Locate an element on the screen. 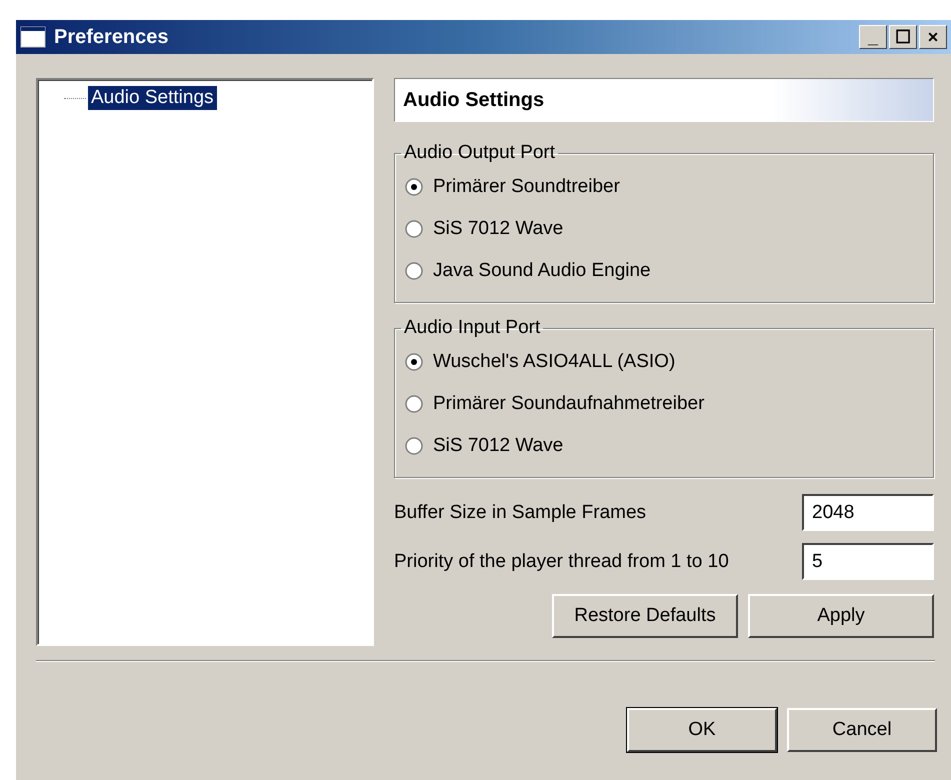  radio-label: Wuschel's ASIO4ALL (ASIO) is located at coordinates (554, 362).